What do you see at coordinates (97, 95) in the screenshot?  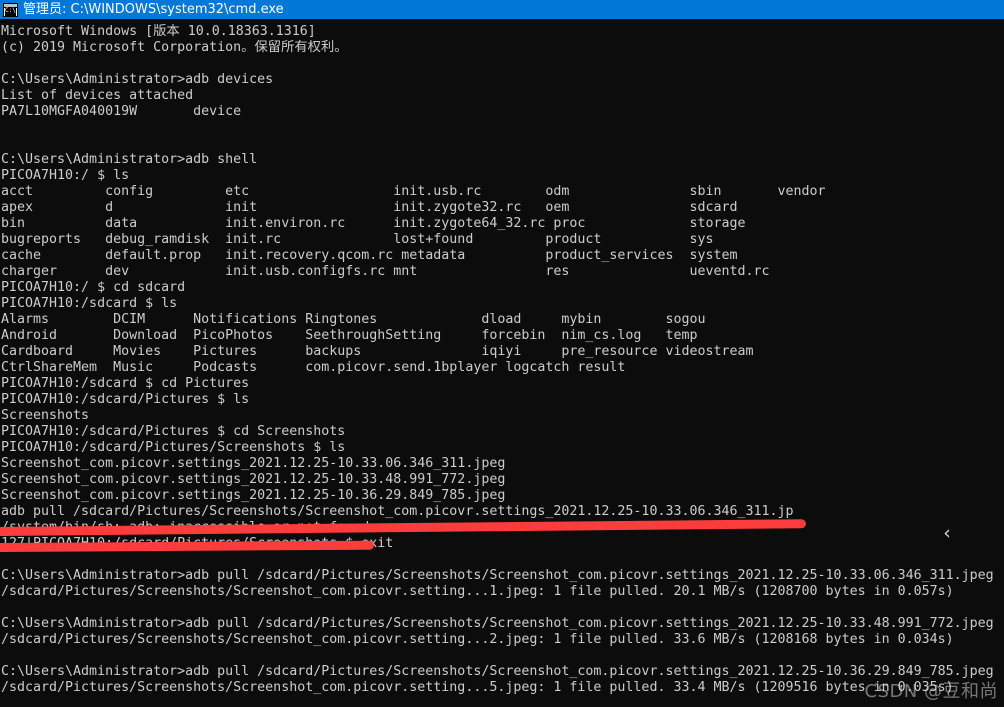 I see `console-line: List of devices attached` at bounding box center [97, 95].